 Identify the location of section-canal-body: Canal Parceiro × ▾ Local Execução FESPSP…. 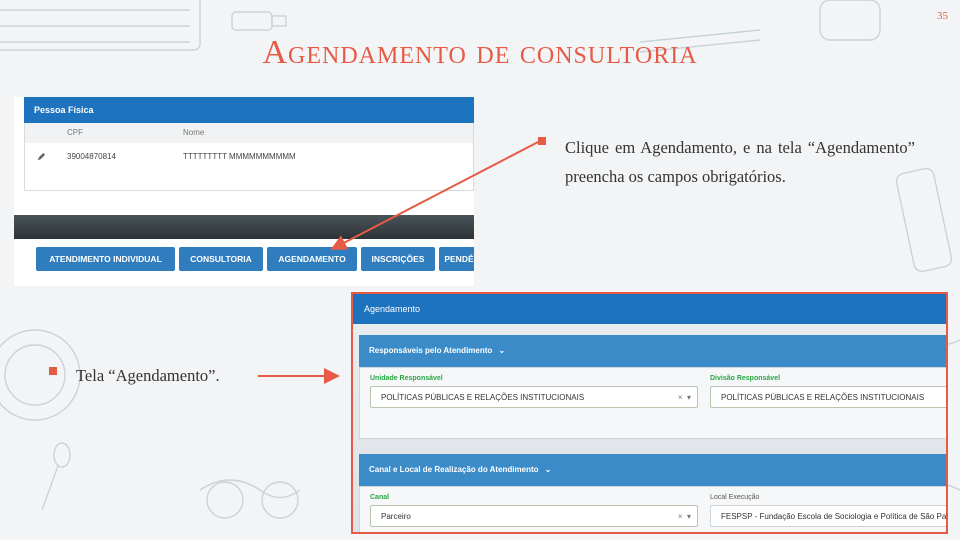
(653, 509).